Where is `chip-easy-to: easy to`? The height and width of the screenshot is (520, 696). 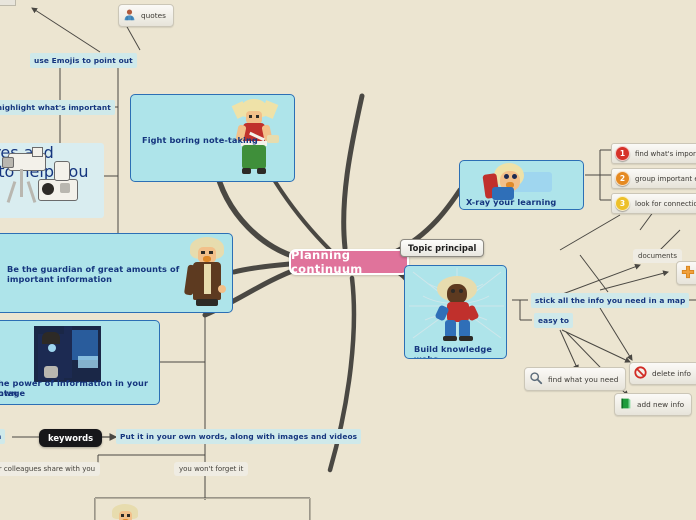
chip-easy-to: easy to is located at coordinates (554, 320).